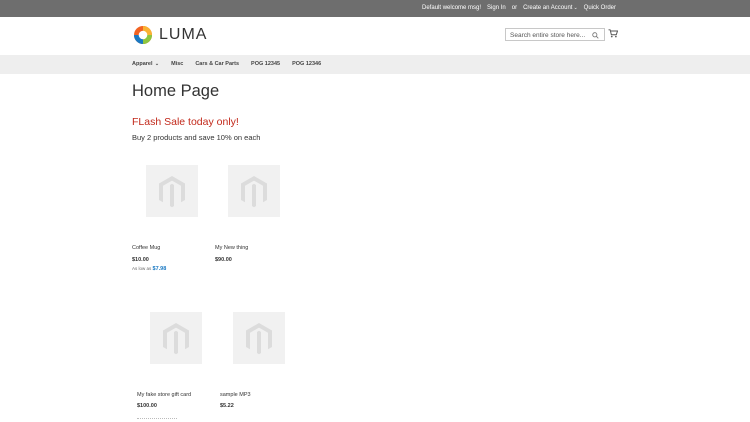 The width and height of the screenshot is (750, 422). What do you see at coordinates (142, 64) in the screenshot?
I see `nav-item-apparel-label: Apparel` at bounding box center [142, 64].